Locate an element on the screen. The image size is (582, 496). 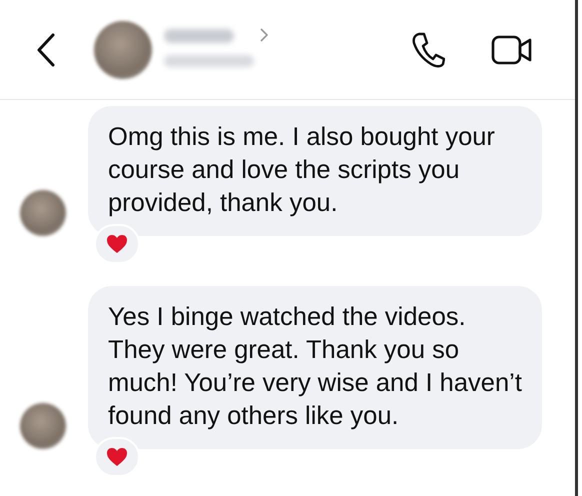
chevron-icon is located at coordinates (264, 35).